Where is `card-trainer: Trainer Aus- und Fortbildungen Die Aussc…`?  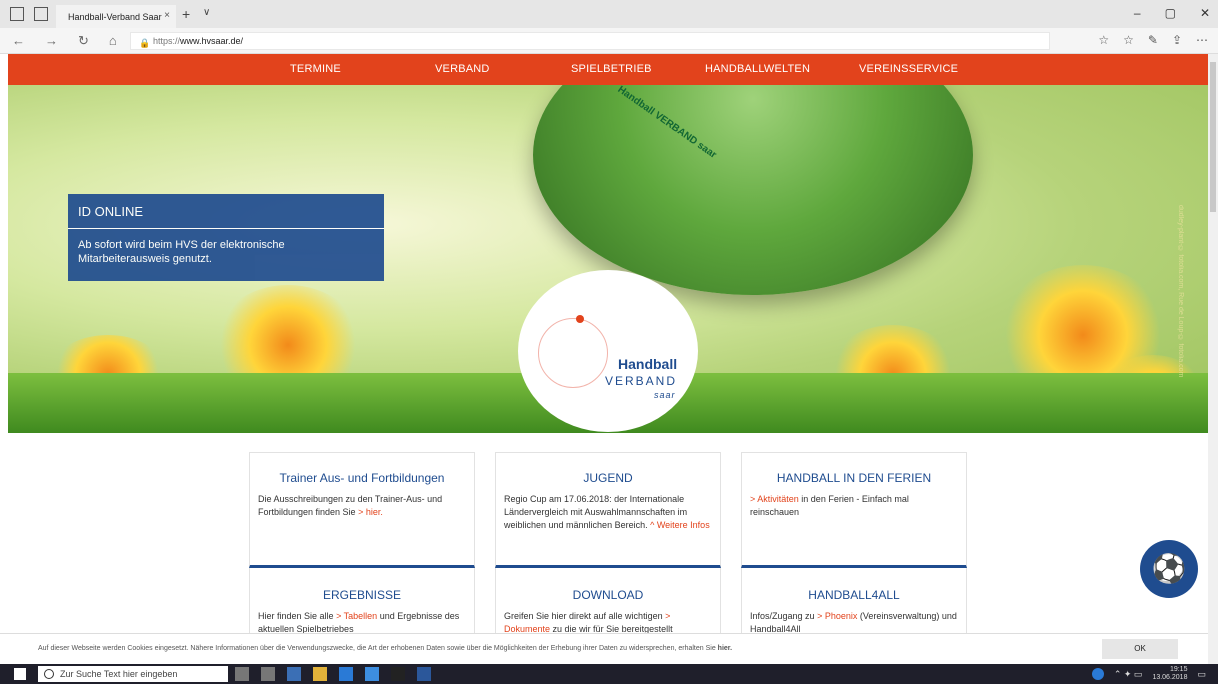 card-trainer: Trainer Aus- und Fortbildungen Die Aussc… is located at coordinates (362, 510).